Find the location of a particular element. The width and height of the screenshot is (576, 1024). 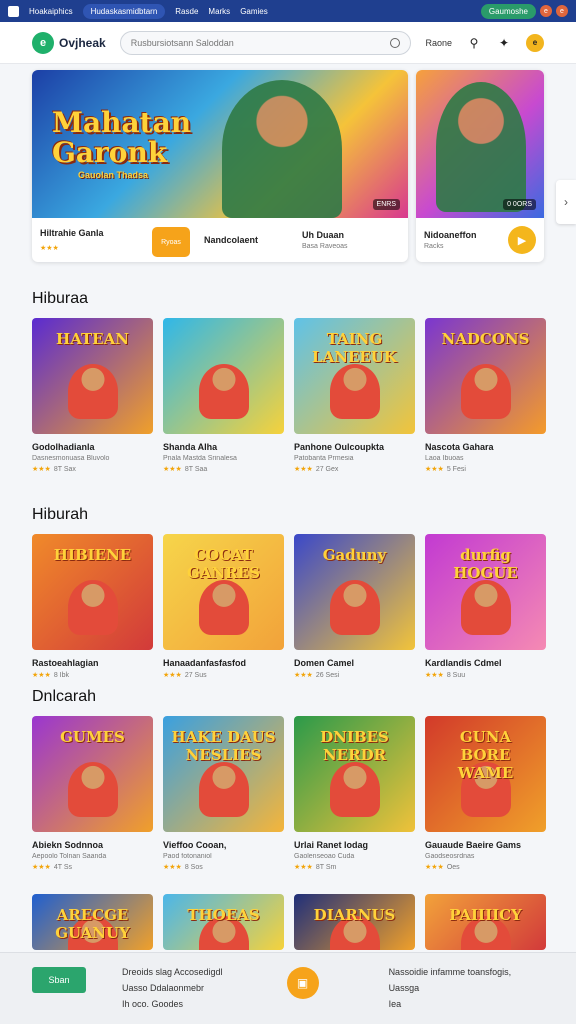

game-thumbnail: HIBIENE is located at coordinates (92, 592).